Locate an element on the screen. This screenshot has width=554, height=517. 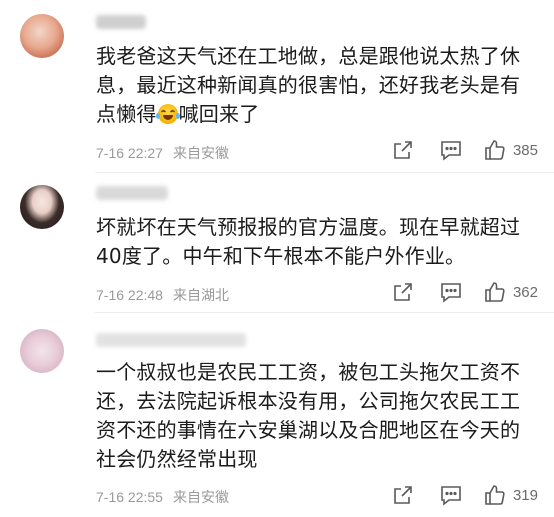
like-count: 385 is located at coordinates (525, 150).